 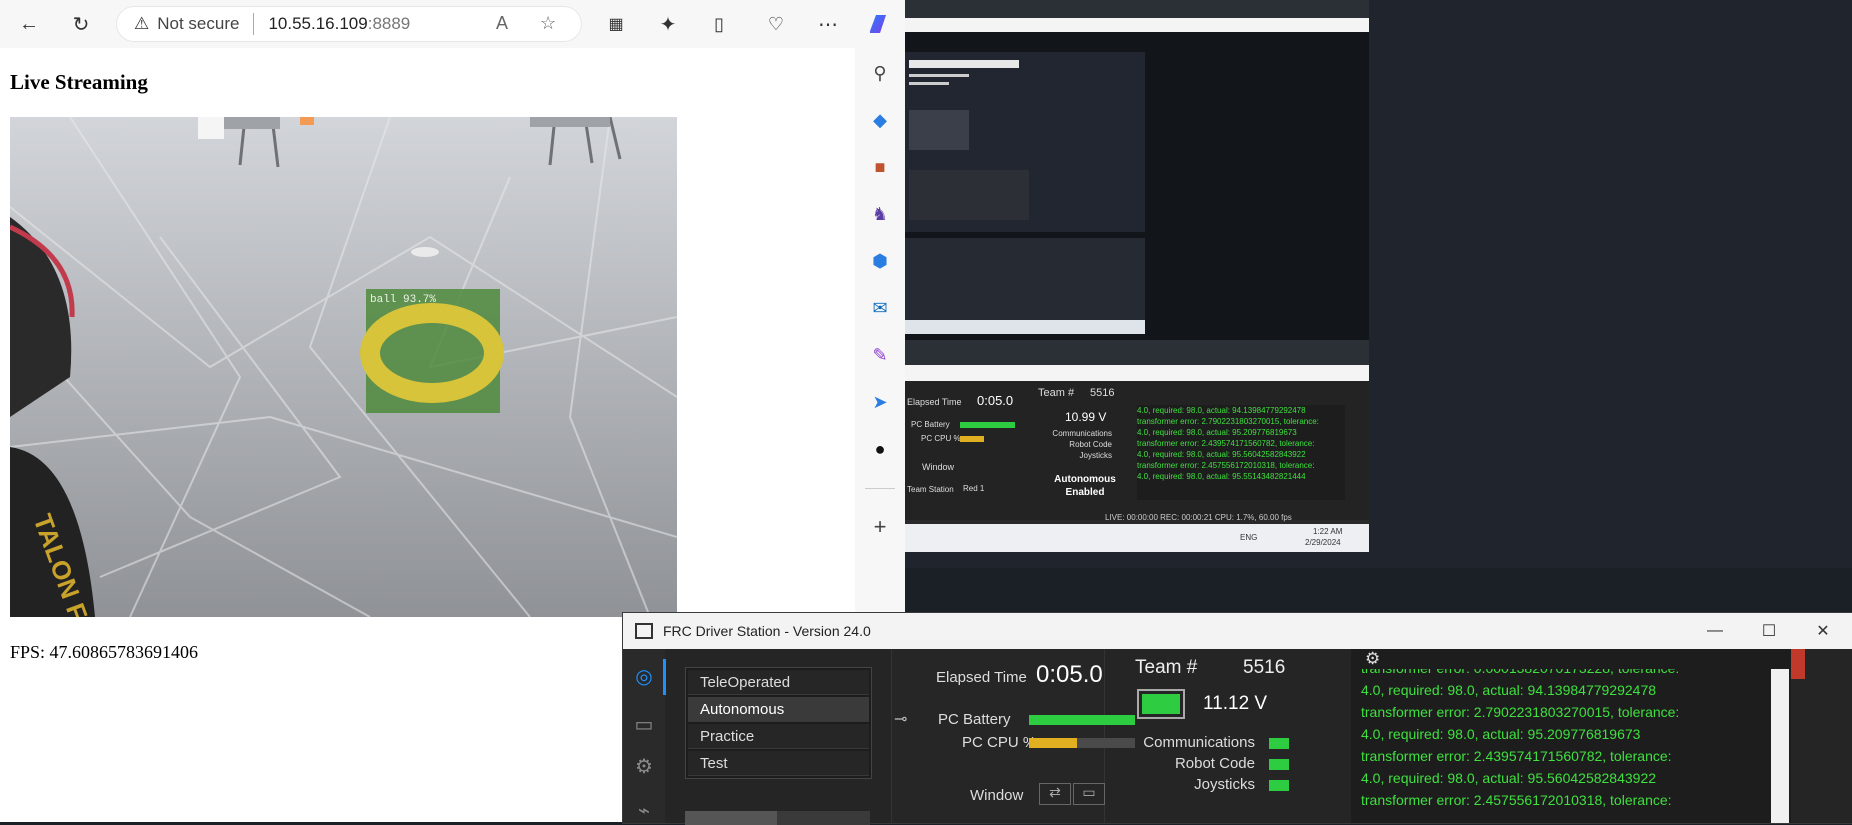 What do you see at coordinates (880, 488) in the screenshot?
I see `sidebar-divider` at bounding box center [880, 488].